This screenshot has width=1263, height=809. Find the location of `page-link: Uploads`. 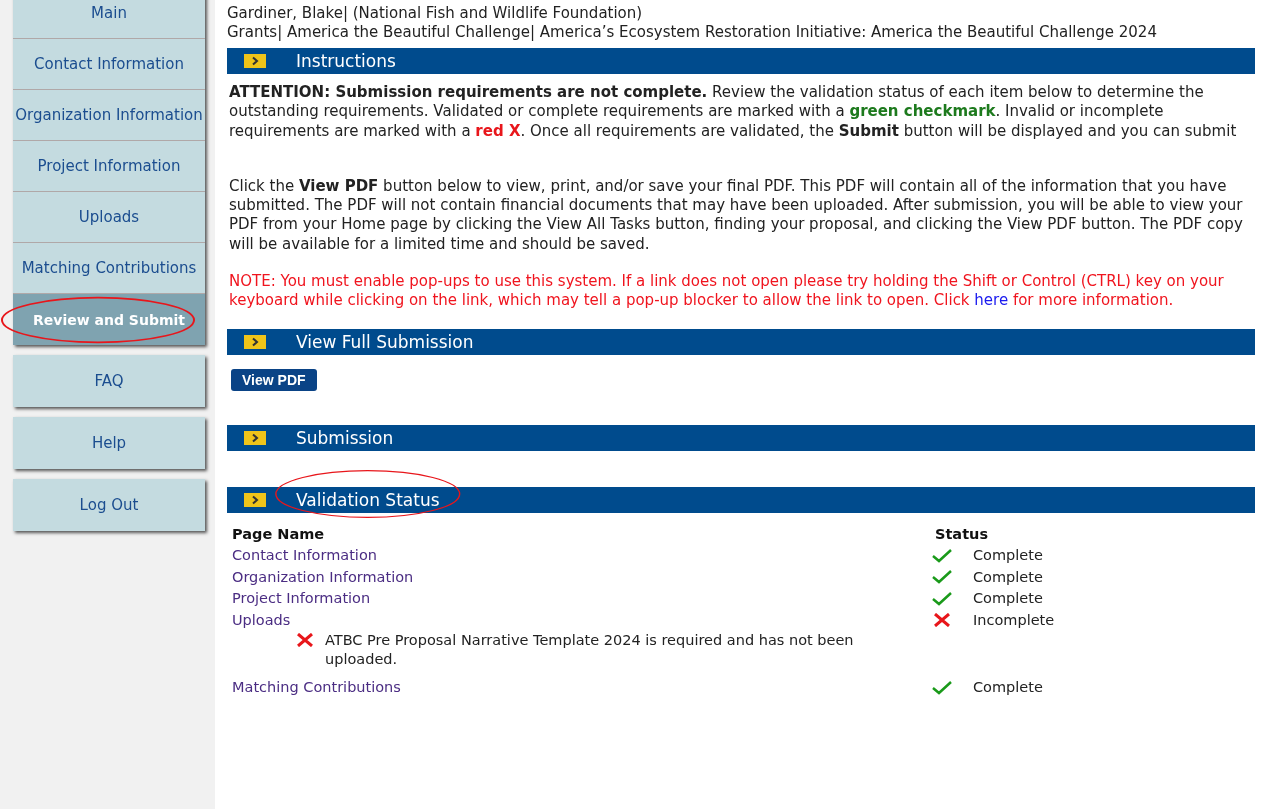

page-link: Uploads is located at coordinates (580, 620).